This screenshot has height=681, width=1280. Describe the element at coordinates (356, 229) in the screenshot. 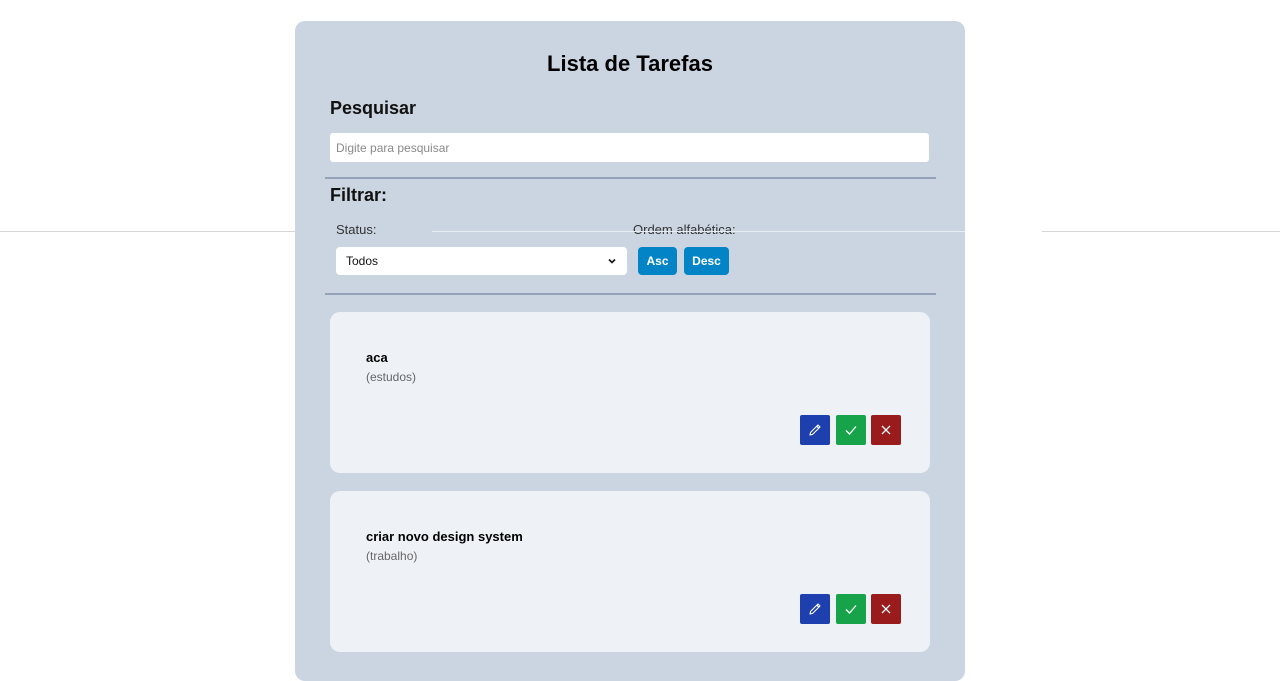

I see `status-label: Status:` at that location.